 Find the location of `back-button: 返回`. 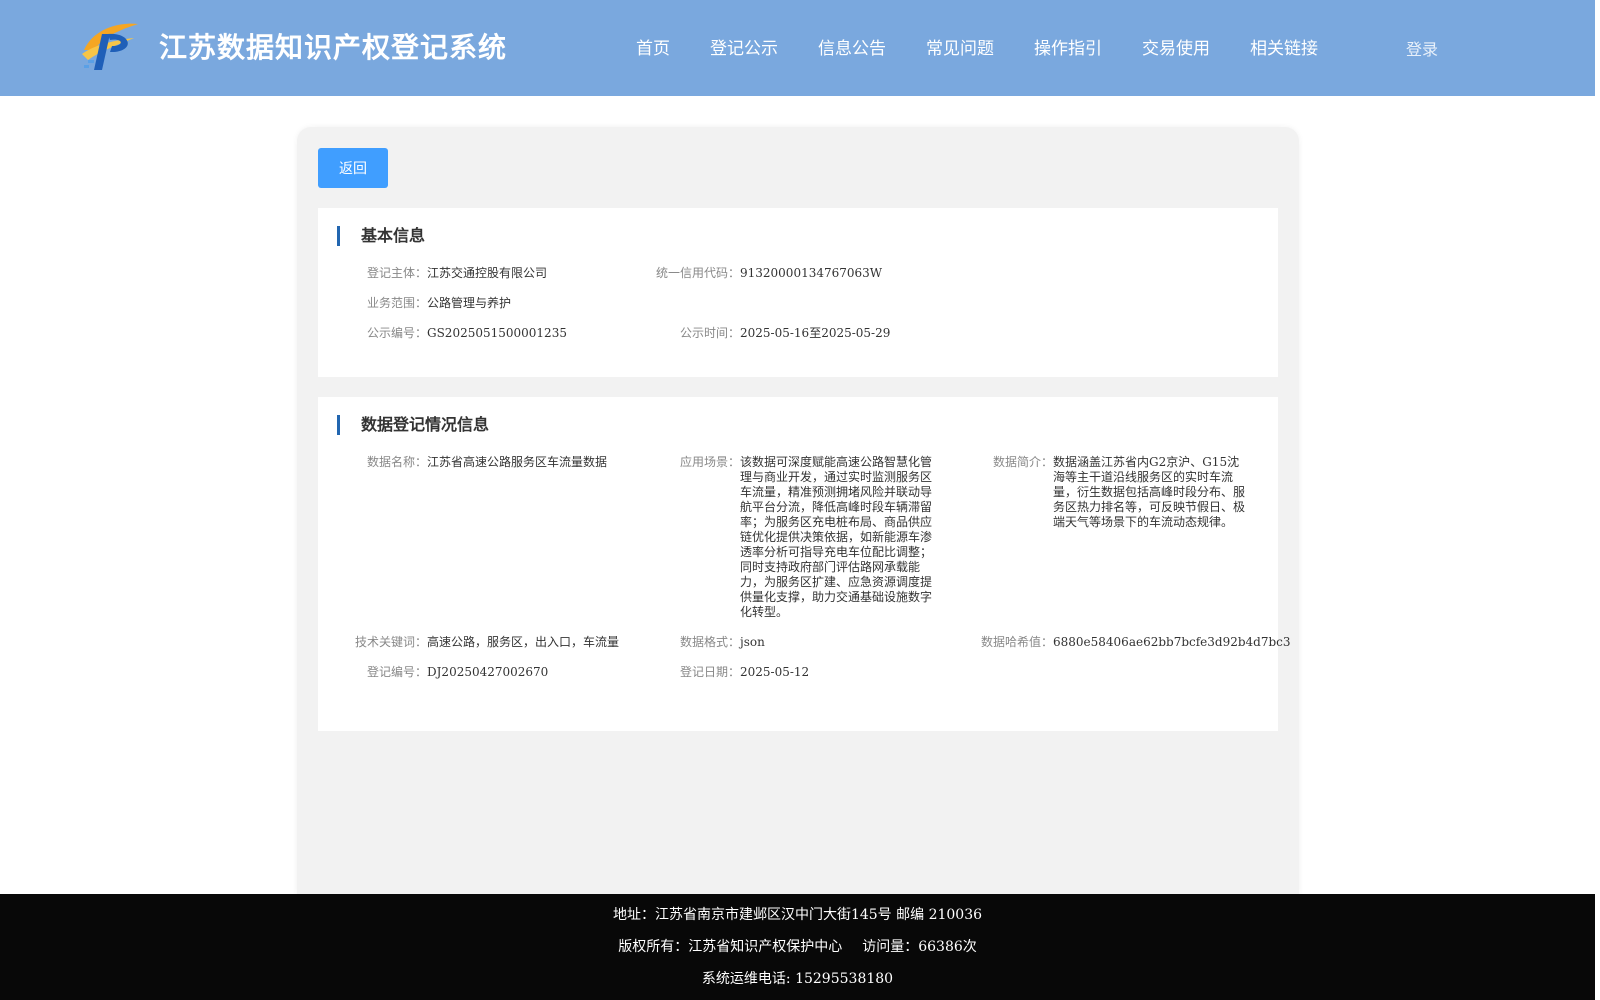

back-button: 返回 is located at coordinates (353, 168).